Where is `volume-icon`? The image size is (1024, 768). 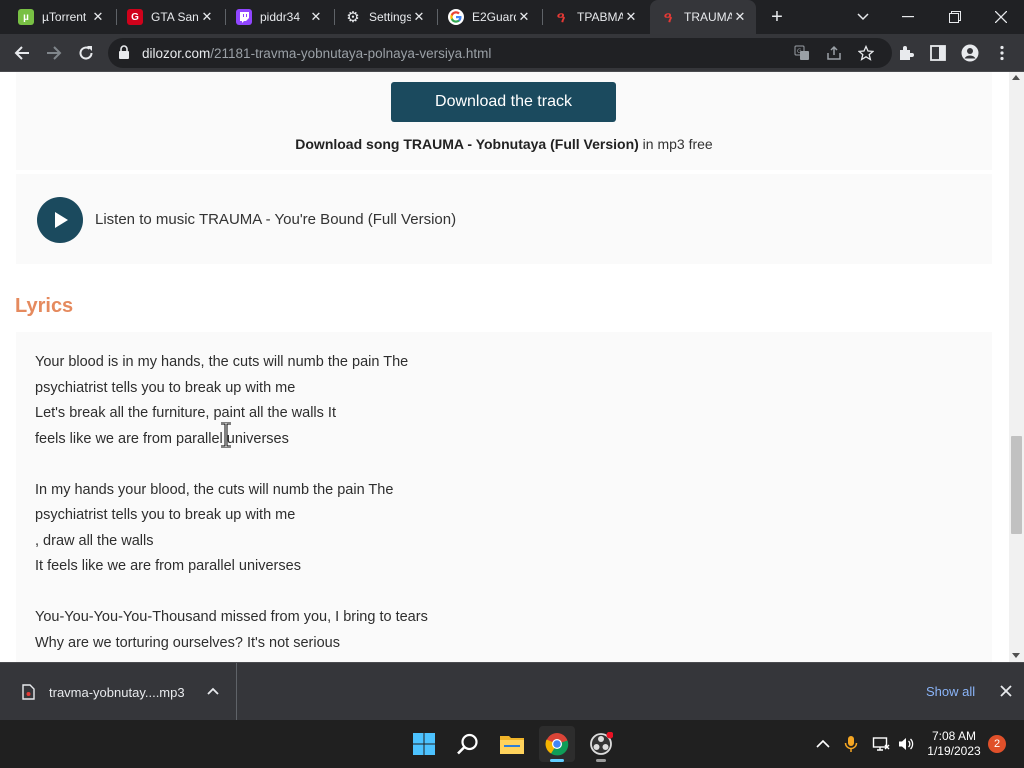 volume-icon is located at coordinates (906, 744).